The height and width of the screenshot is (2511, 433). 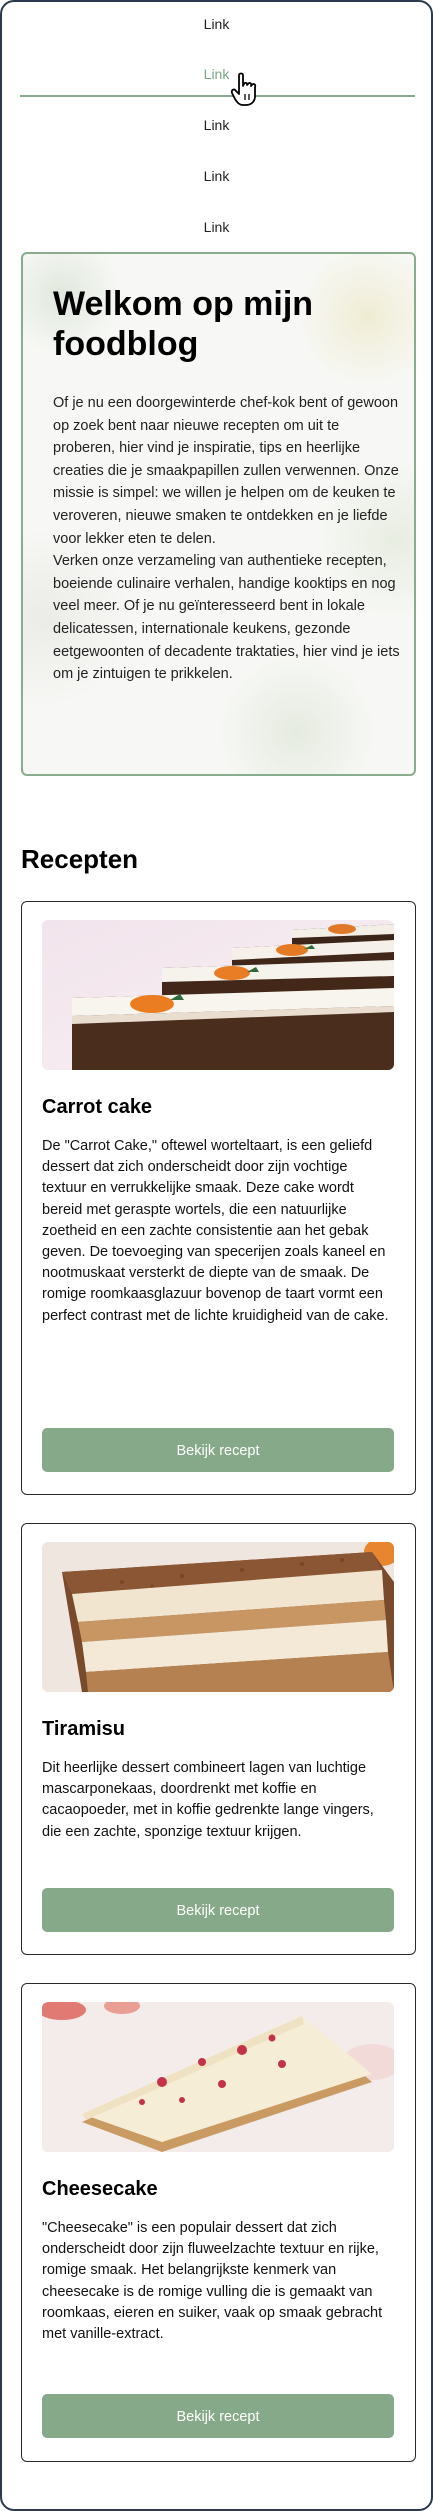 I want to click on carrot-cake-image, so click(x=218, y=995).